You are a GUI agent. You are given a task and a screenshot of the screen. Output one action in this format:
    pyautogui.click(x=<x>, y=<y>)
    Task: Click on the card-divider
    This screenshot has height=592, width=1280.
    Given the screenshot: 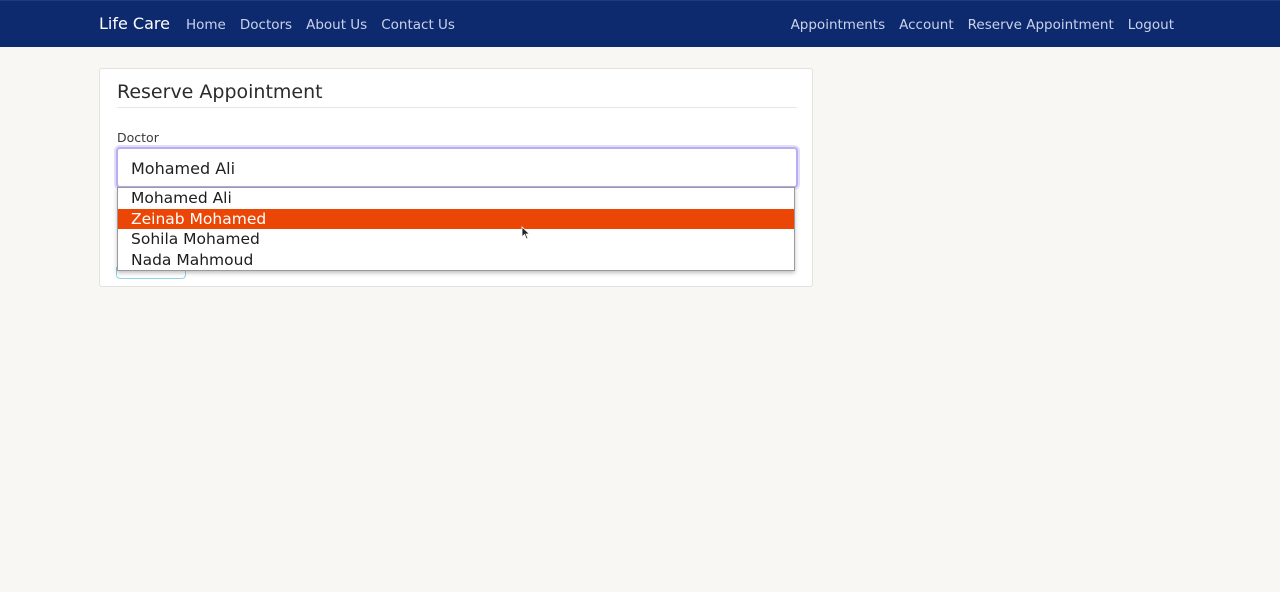 What is the action you would take?
    pyautogui.click(x=457, y=107)
    